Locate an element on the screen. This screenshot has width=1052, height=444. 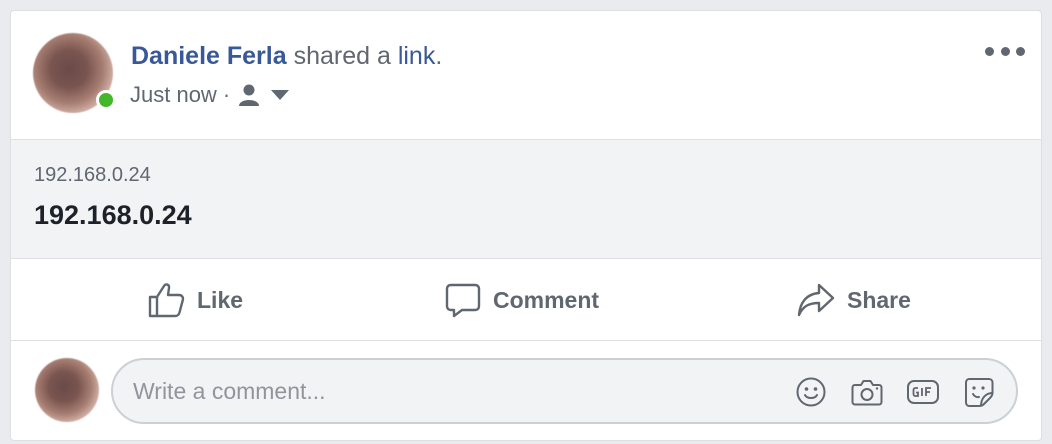
like-button: Like is located at coordinates (195, 300).